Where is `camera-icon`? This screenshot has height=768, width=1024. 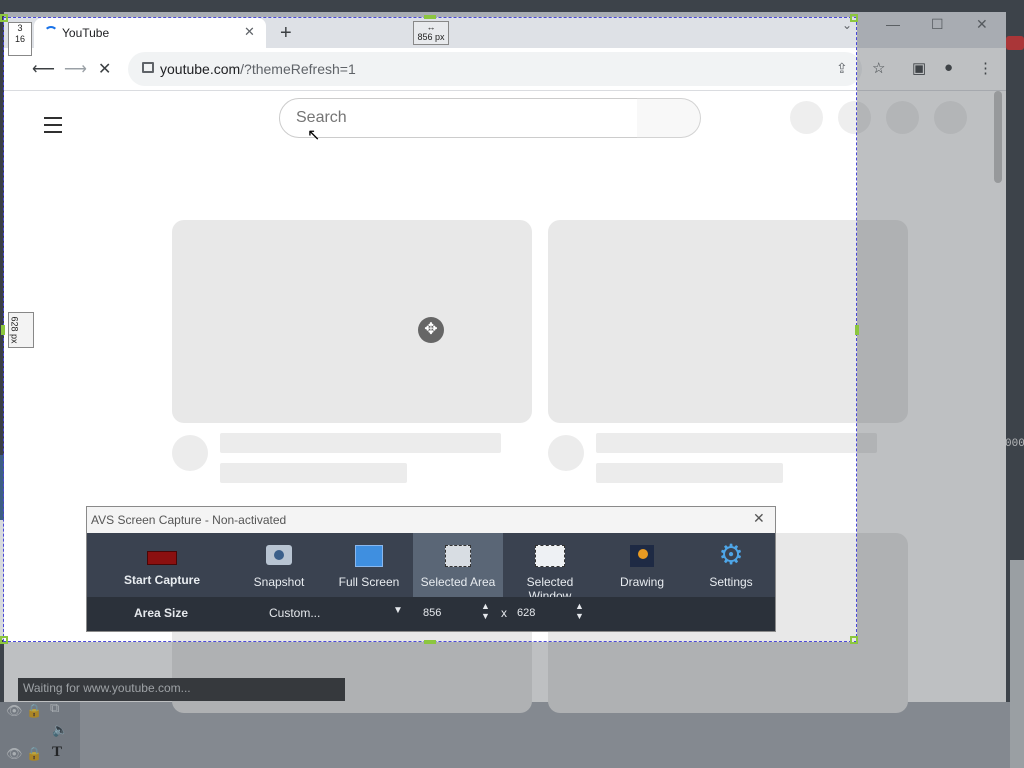
camera-icon is located at coordinates (279, 555).